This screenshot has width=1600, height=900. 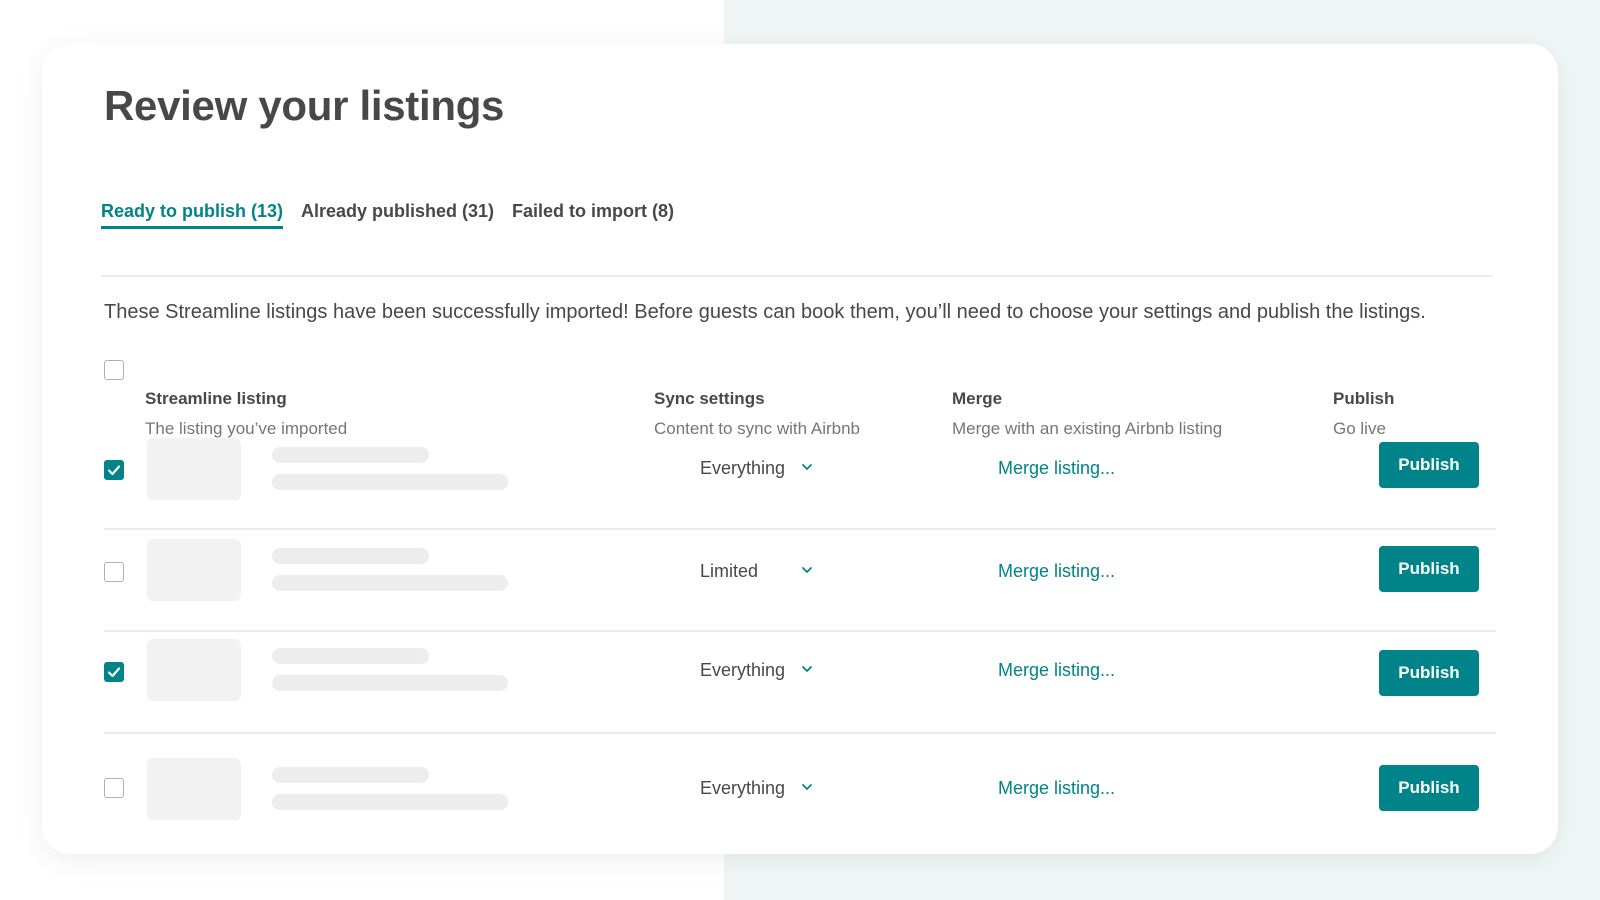 What do you see at coordinates (216, 398) in the screenshot?
I see `column-title-listing: Streamline listing` at bounding box center [216, 398].